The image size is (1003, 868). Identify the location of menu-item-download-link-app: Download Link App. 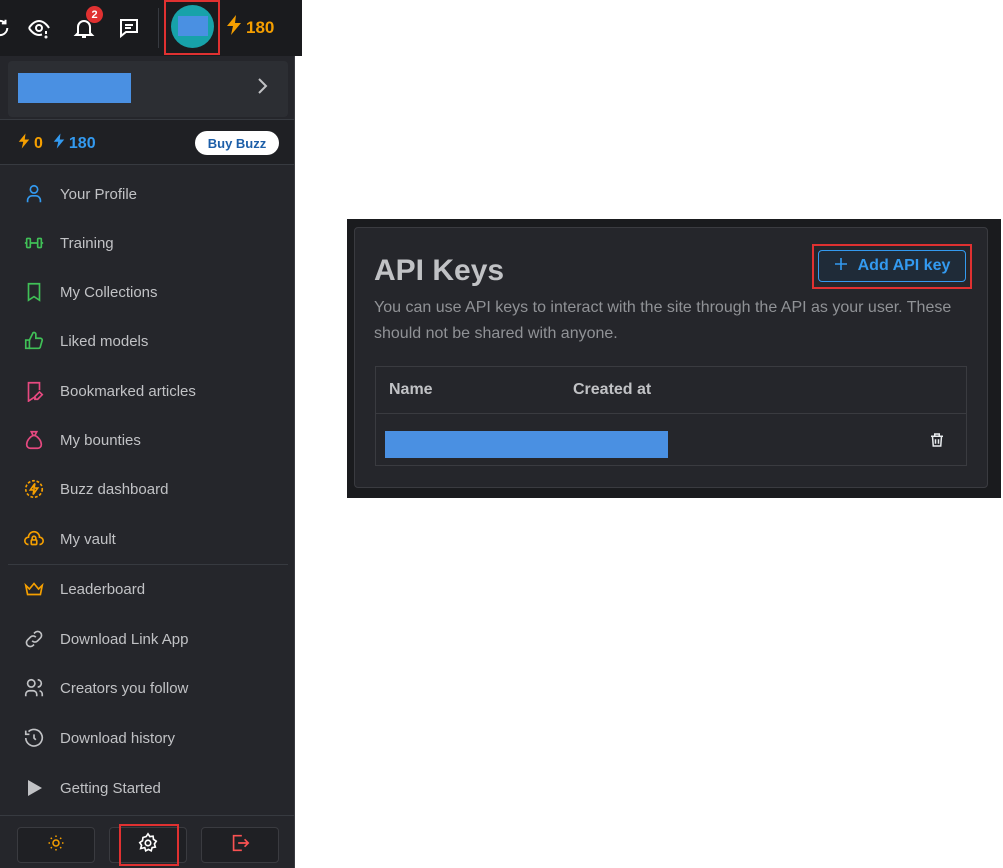
(150, 639).